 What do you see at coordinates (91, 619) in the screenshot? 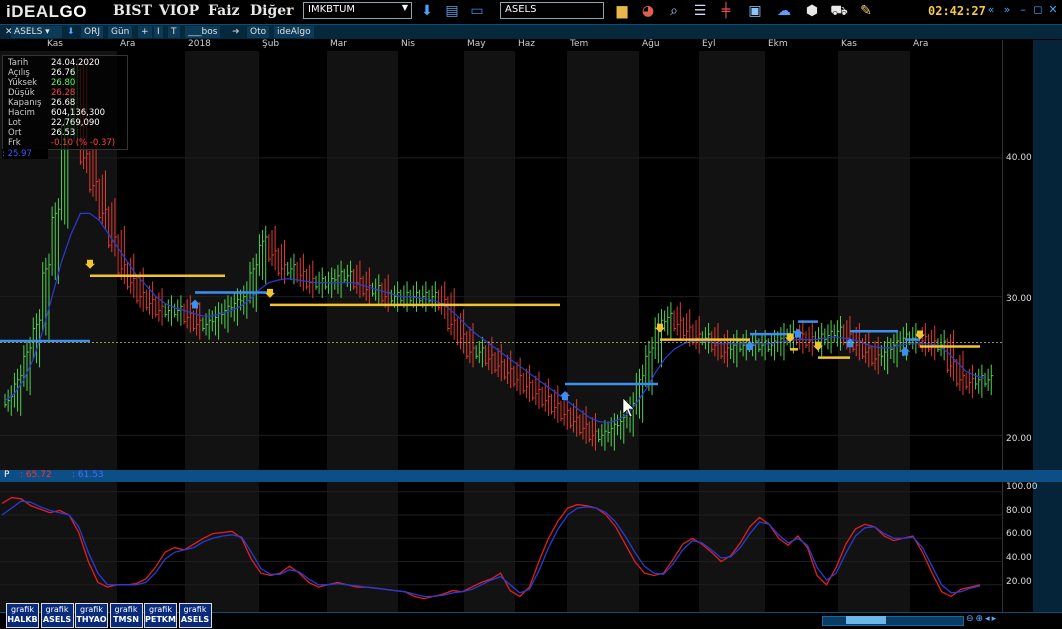
I see `tab-symbol: THYAO` at bounding box center [91, 619].